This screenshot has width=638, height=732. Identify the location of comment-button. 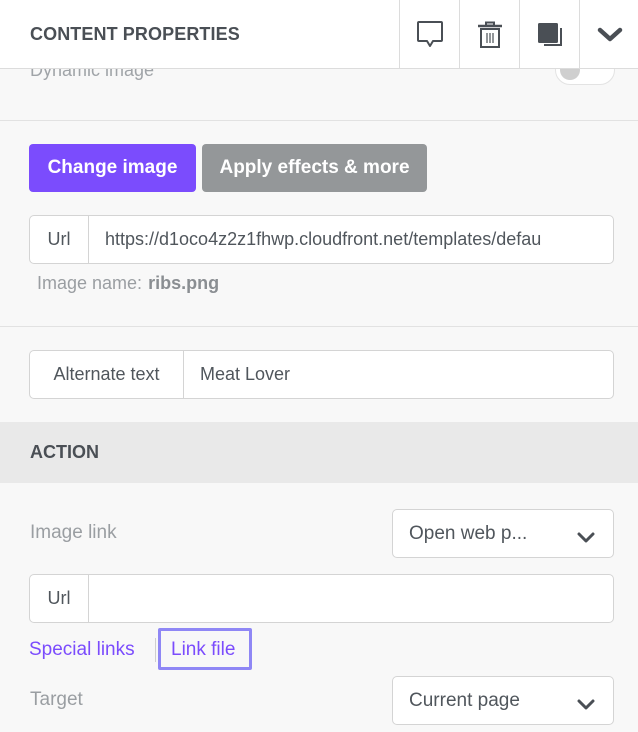
(429, 34).